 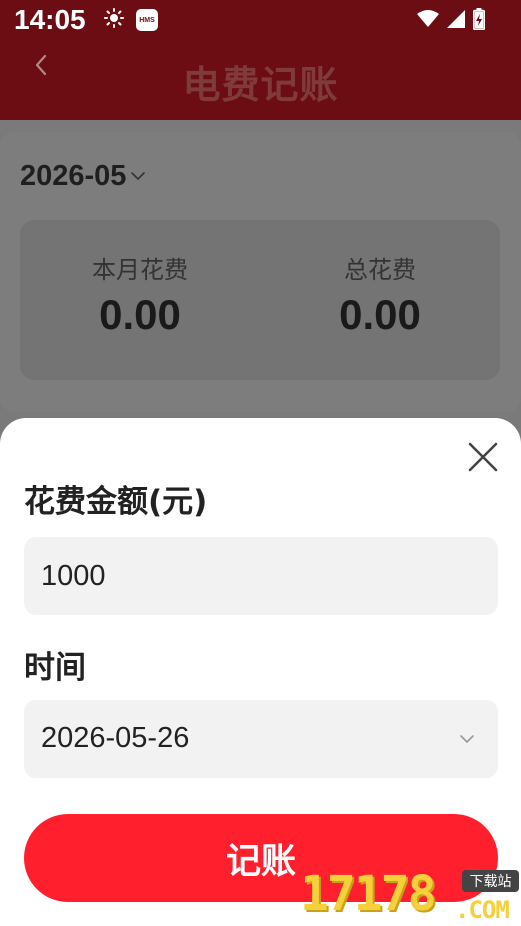 I want to click on amount-input, so click(x=241, y=576).